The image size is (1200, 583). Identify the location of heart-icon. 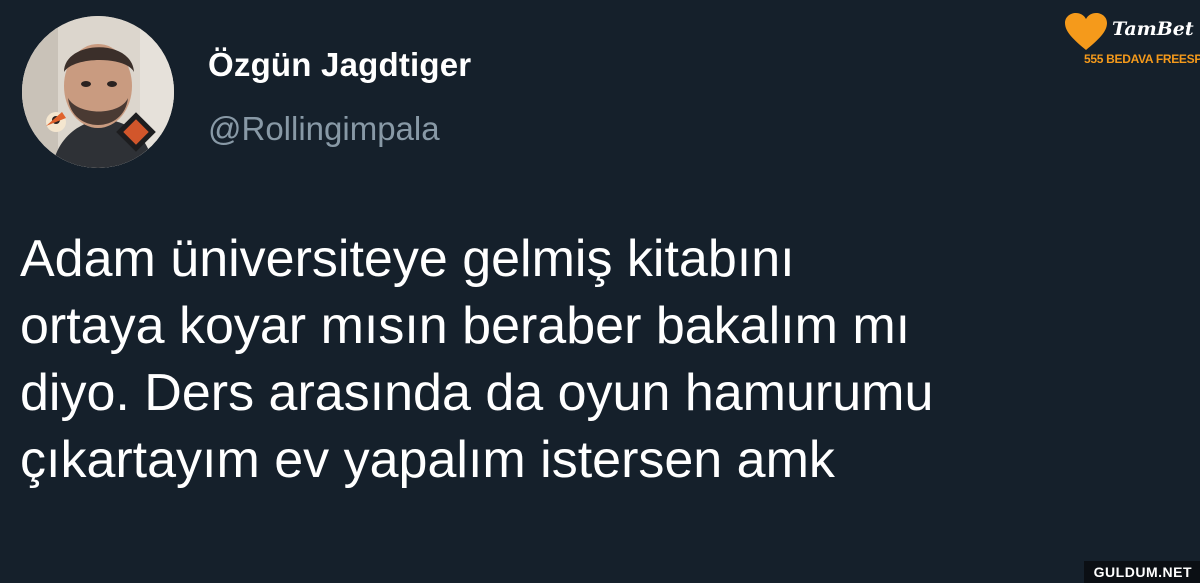
(1086, 32).